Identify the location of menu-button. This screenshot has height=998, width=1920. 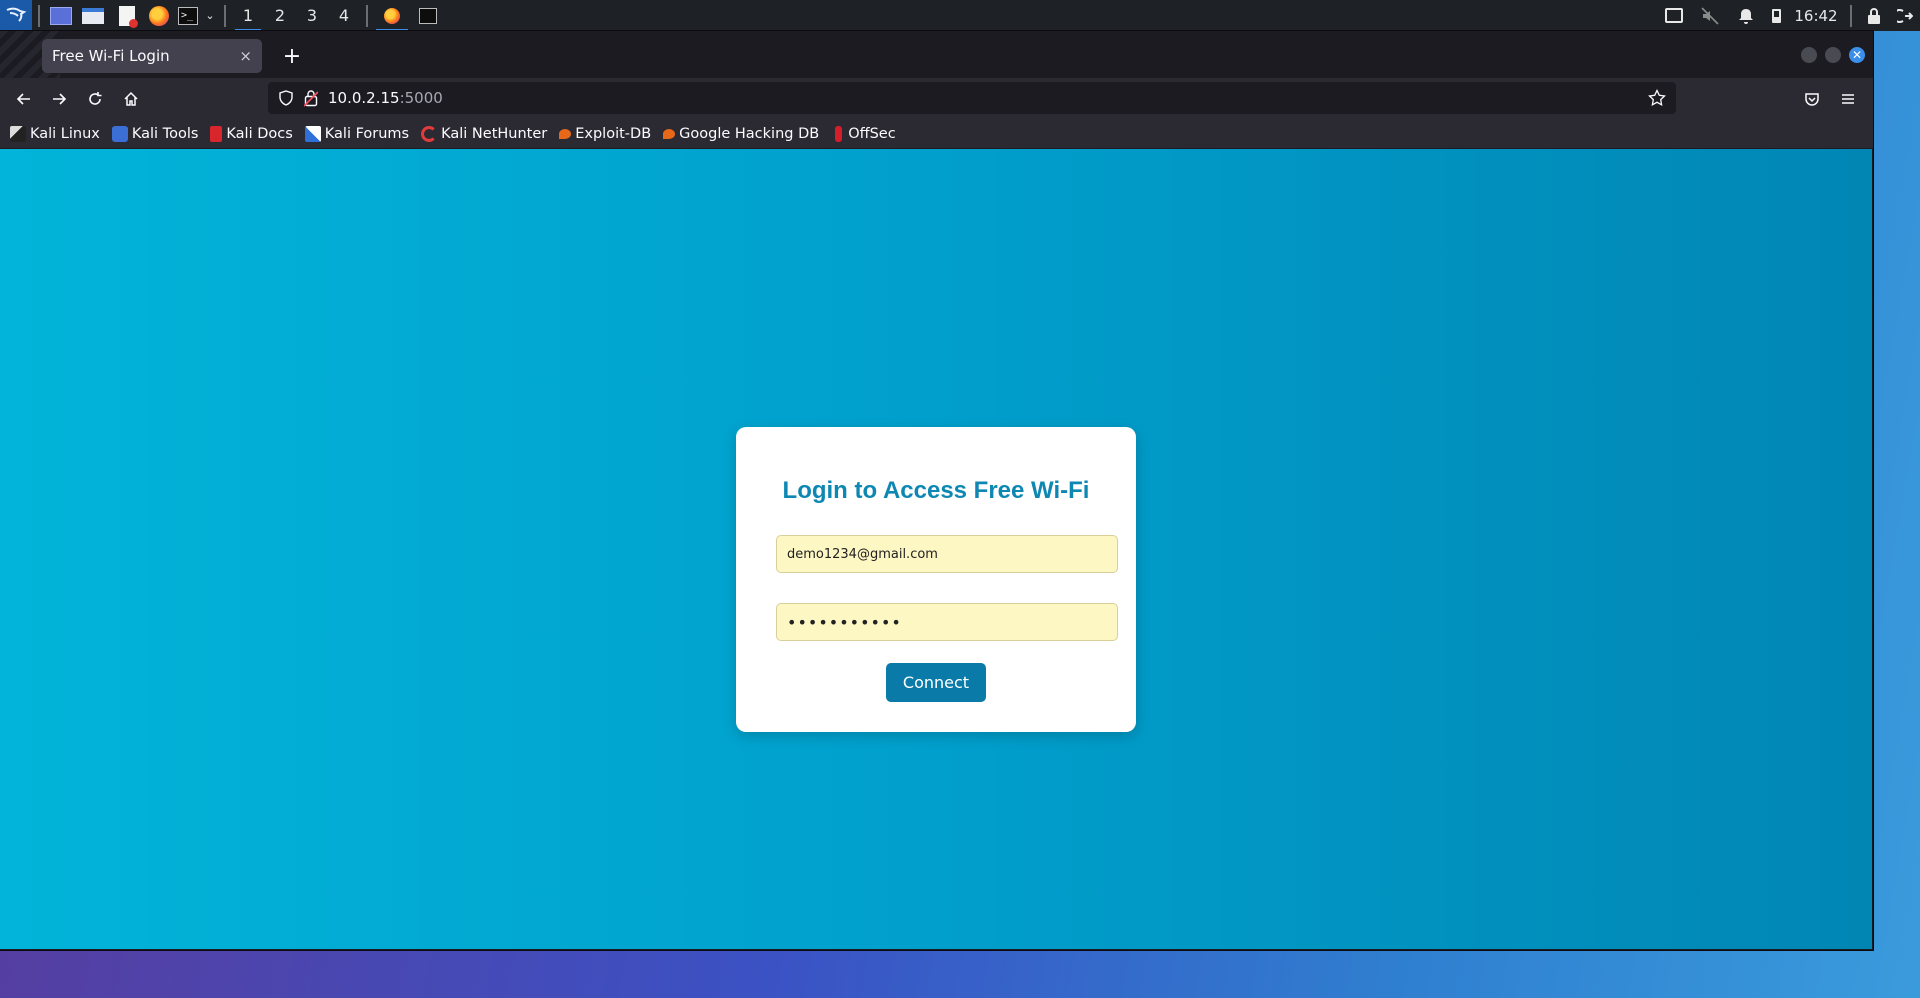
(1848, 99).